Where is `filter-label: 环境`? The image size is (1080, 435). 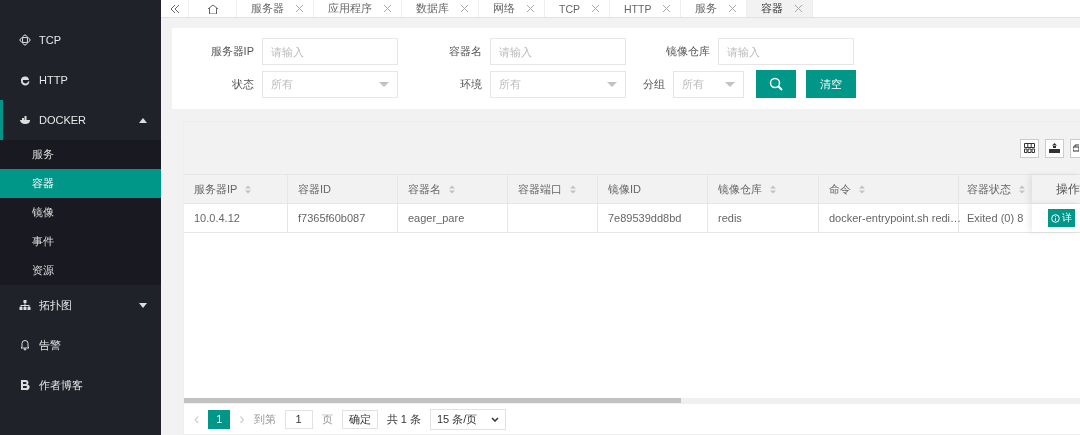
filter-label: 环境 is located at coordinates (471, 84).